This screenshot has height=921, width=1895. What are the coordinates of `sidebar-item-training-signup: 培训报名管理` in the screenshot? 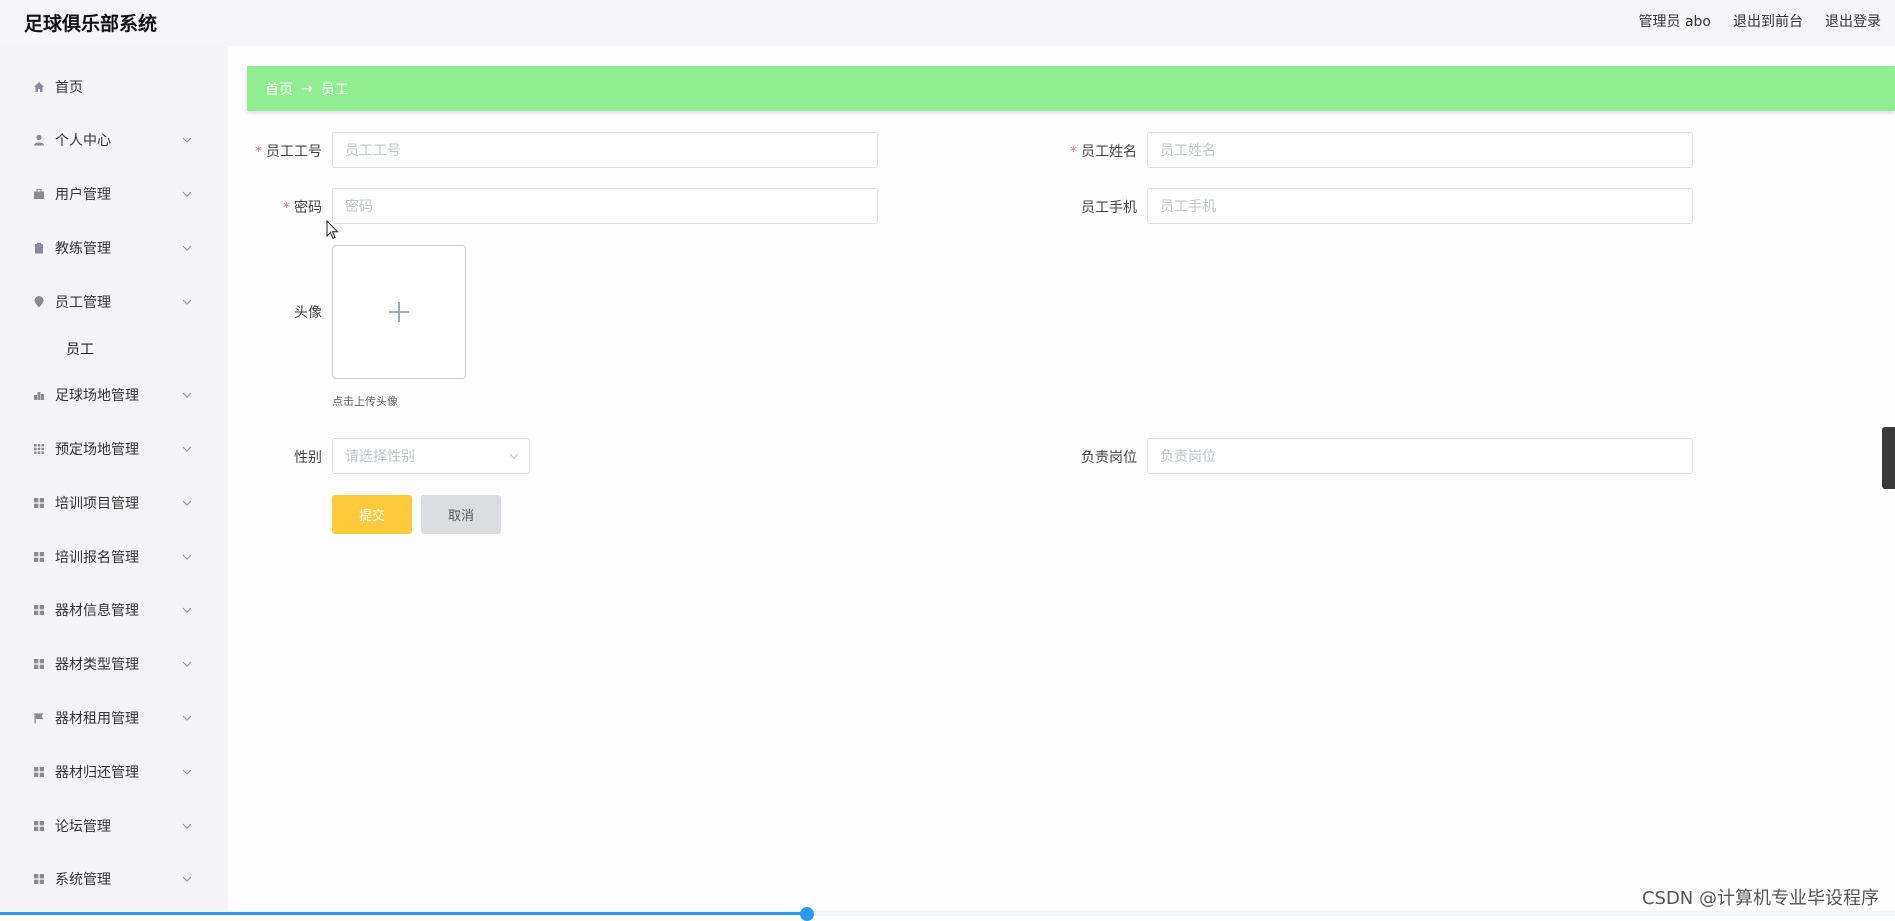 It's located at (114, 557).